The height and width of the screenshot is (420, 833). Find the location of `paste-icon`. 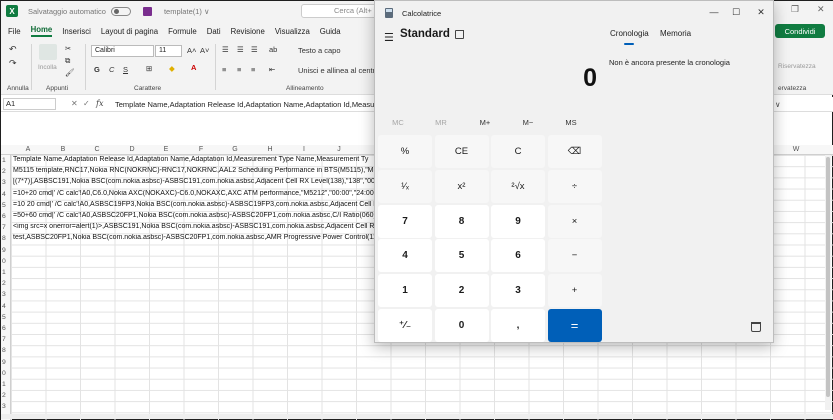

paste-icon is located at coordinates (48, 52).